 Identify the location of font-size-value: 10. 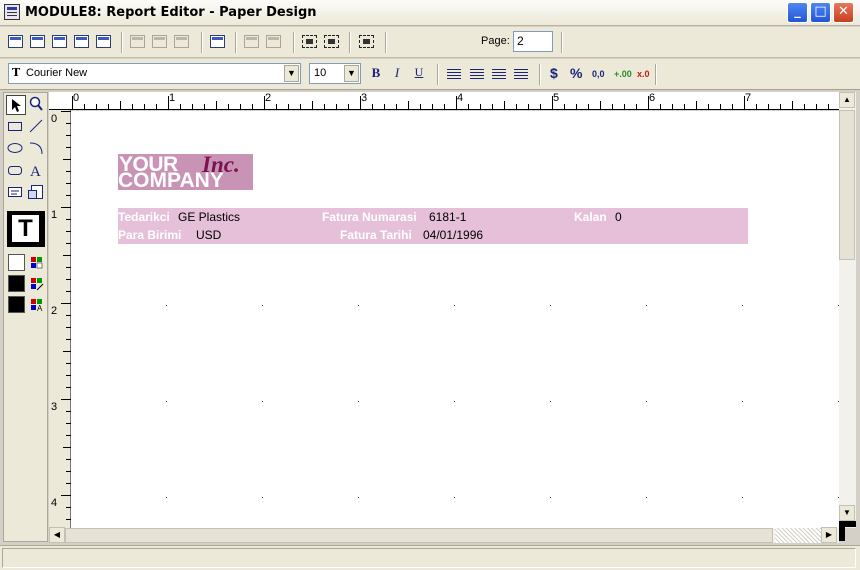
(320, 73).